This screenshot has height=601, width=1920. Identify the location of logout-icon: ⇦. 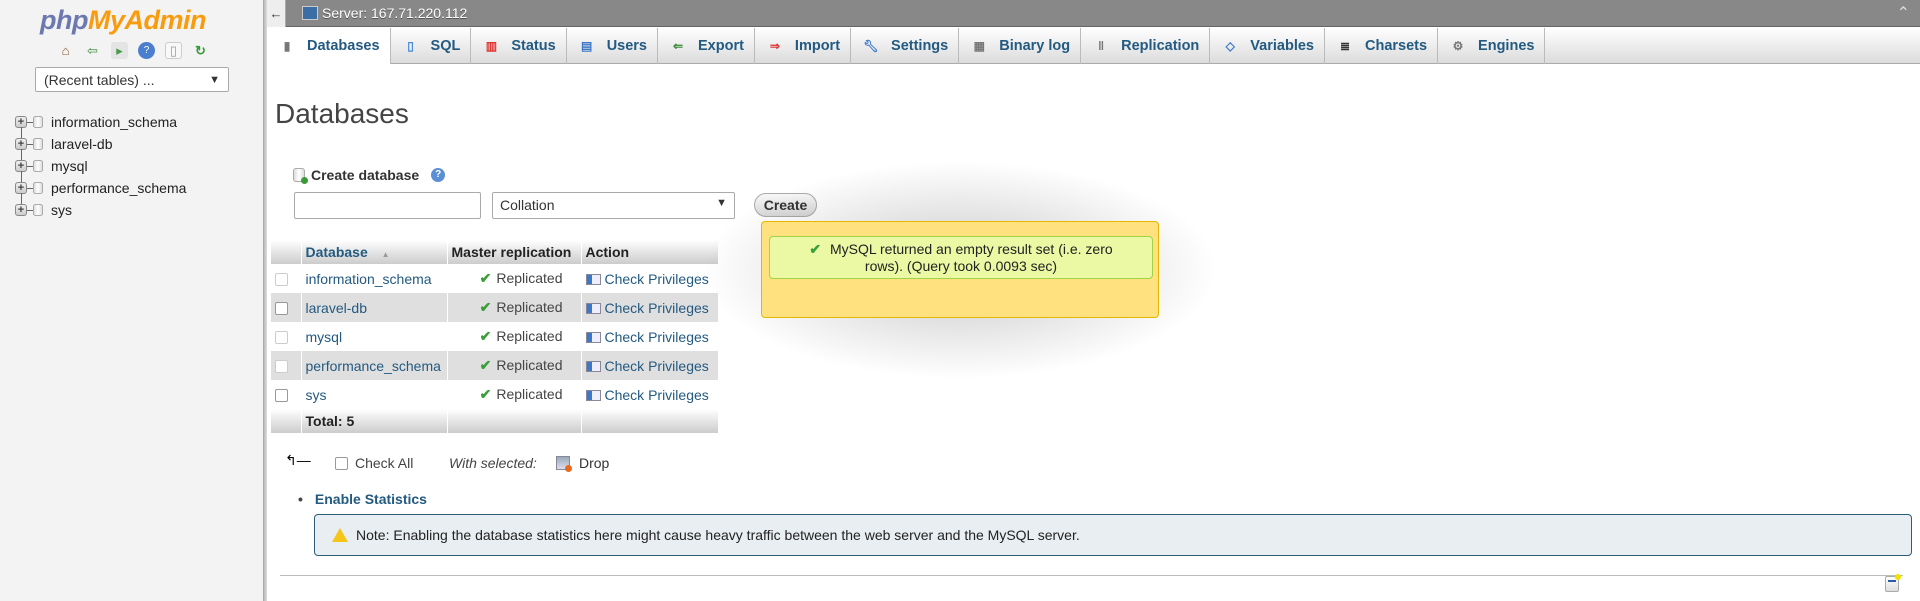
(92, 50).